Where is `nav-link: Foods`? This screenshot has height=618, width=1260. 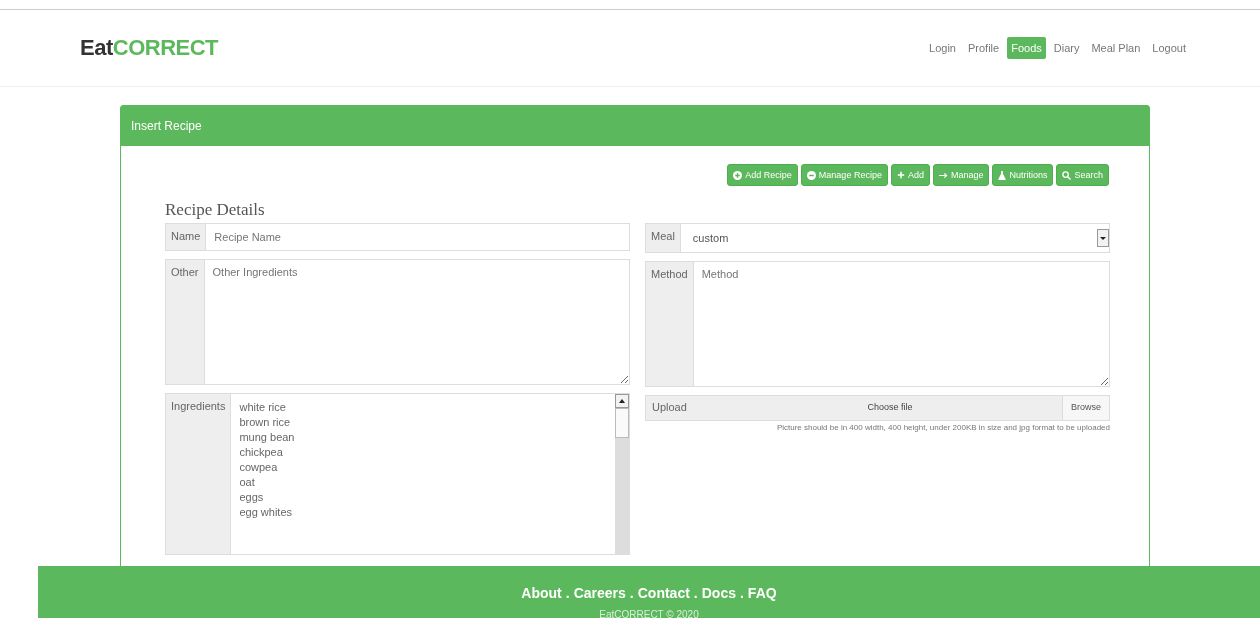 nav-link: Foods is located at coordinates (1026, 48).